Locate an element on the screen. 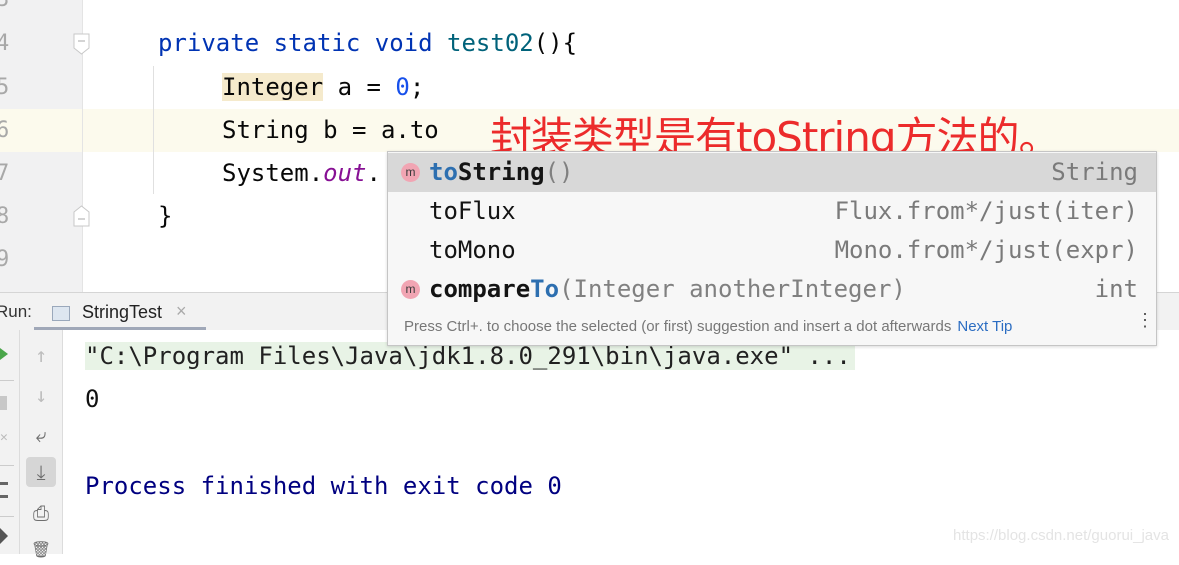  next-tip-link: Next Tip is located at coordinates (984, 326).